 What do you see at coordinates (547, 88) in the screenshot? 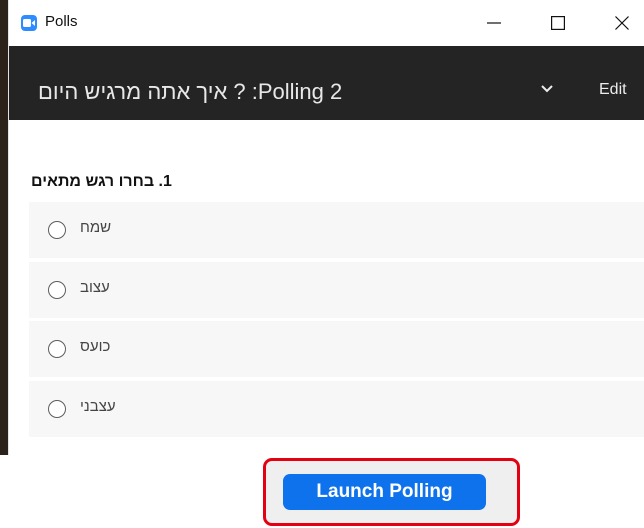
I see `chevron-down-icon` at bounding box center [547, 88].